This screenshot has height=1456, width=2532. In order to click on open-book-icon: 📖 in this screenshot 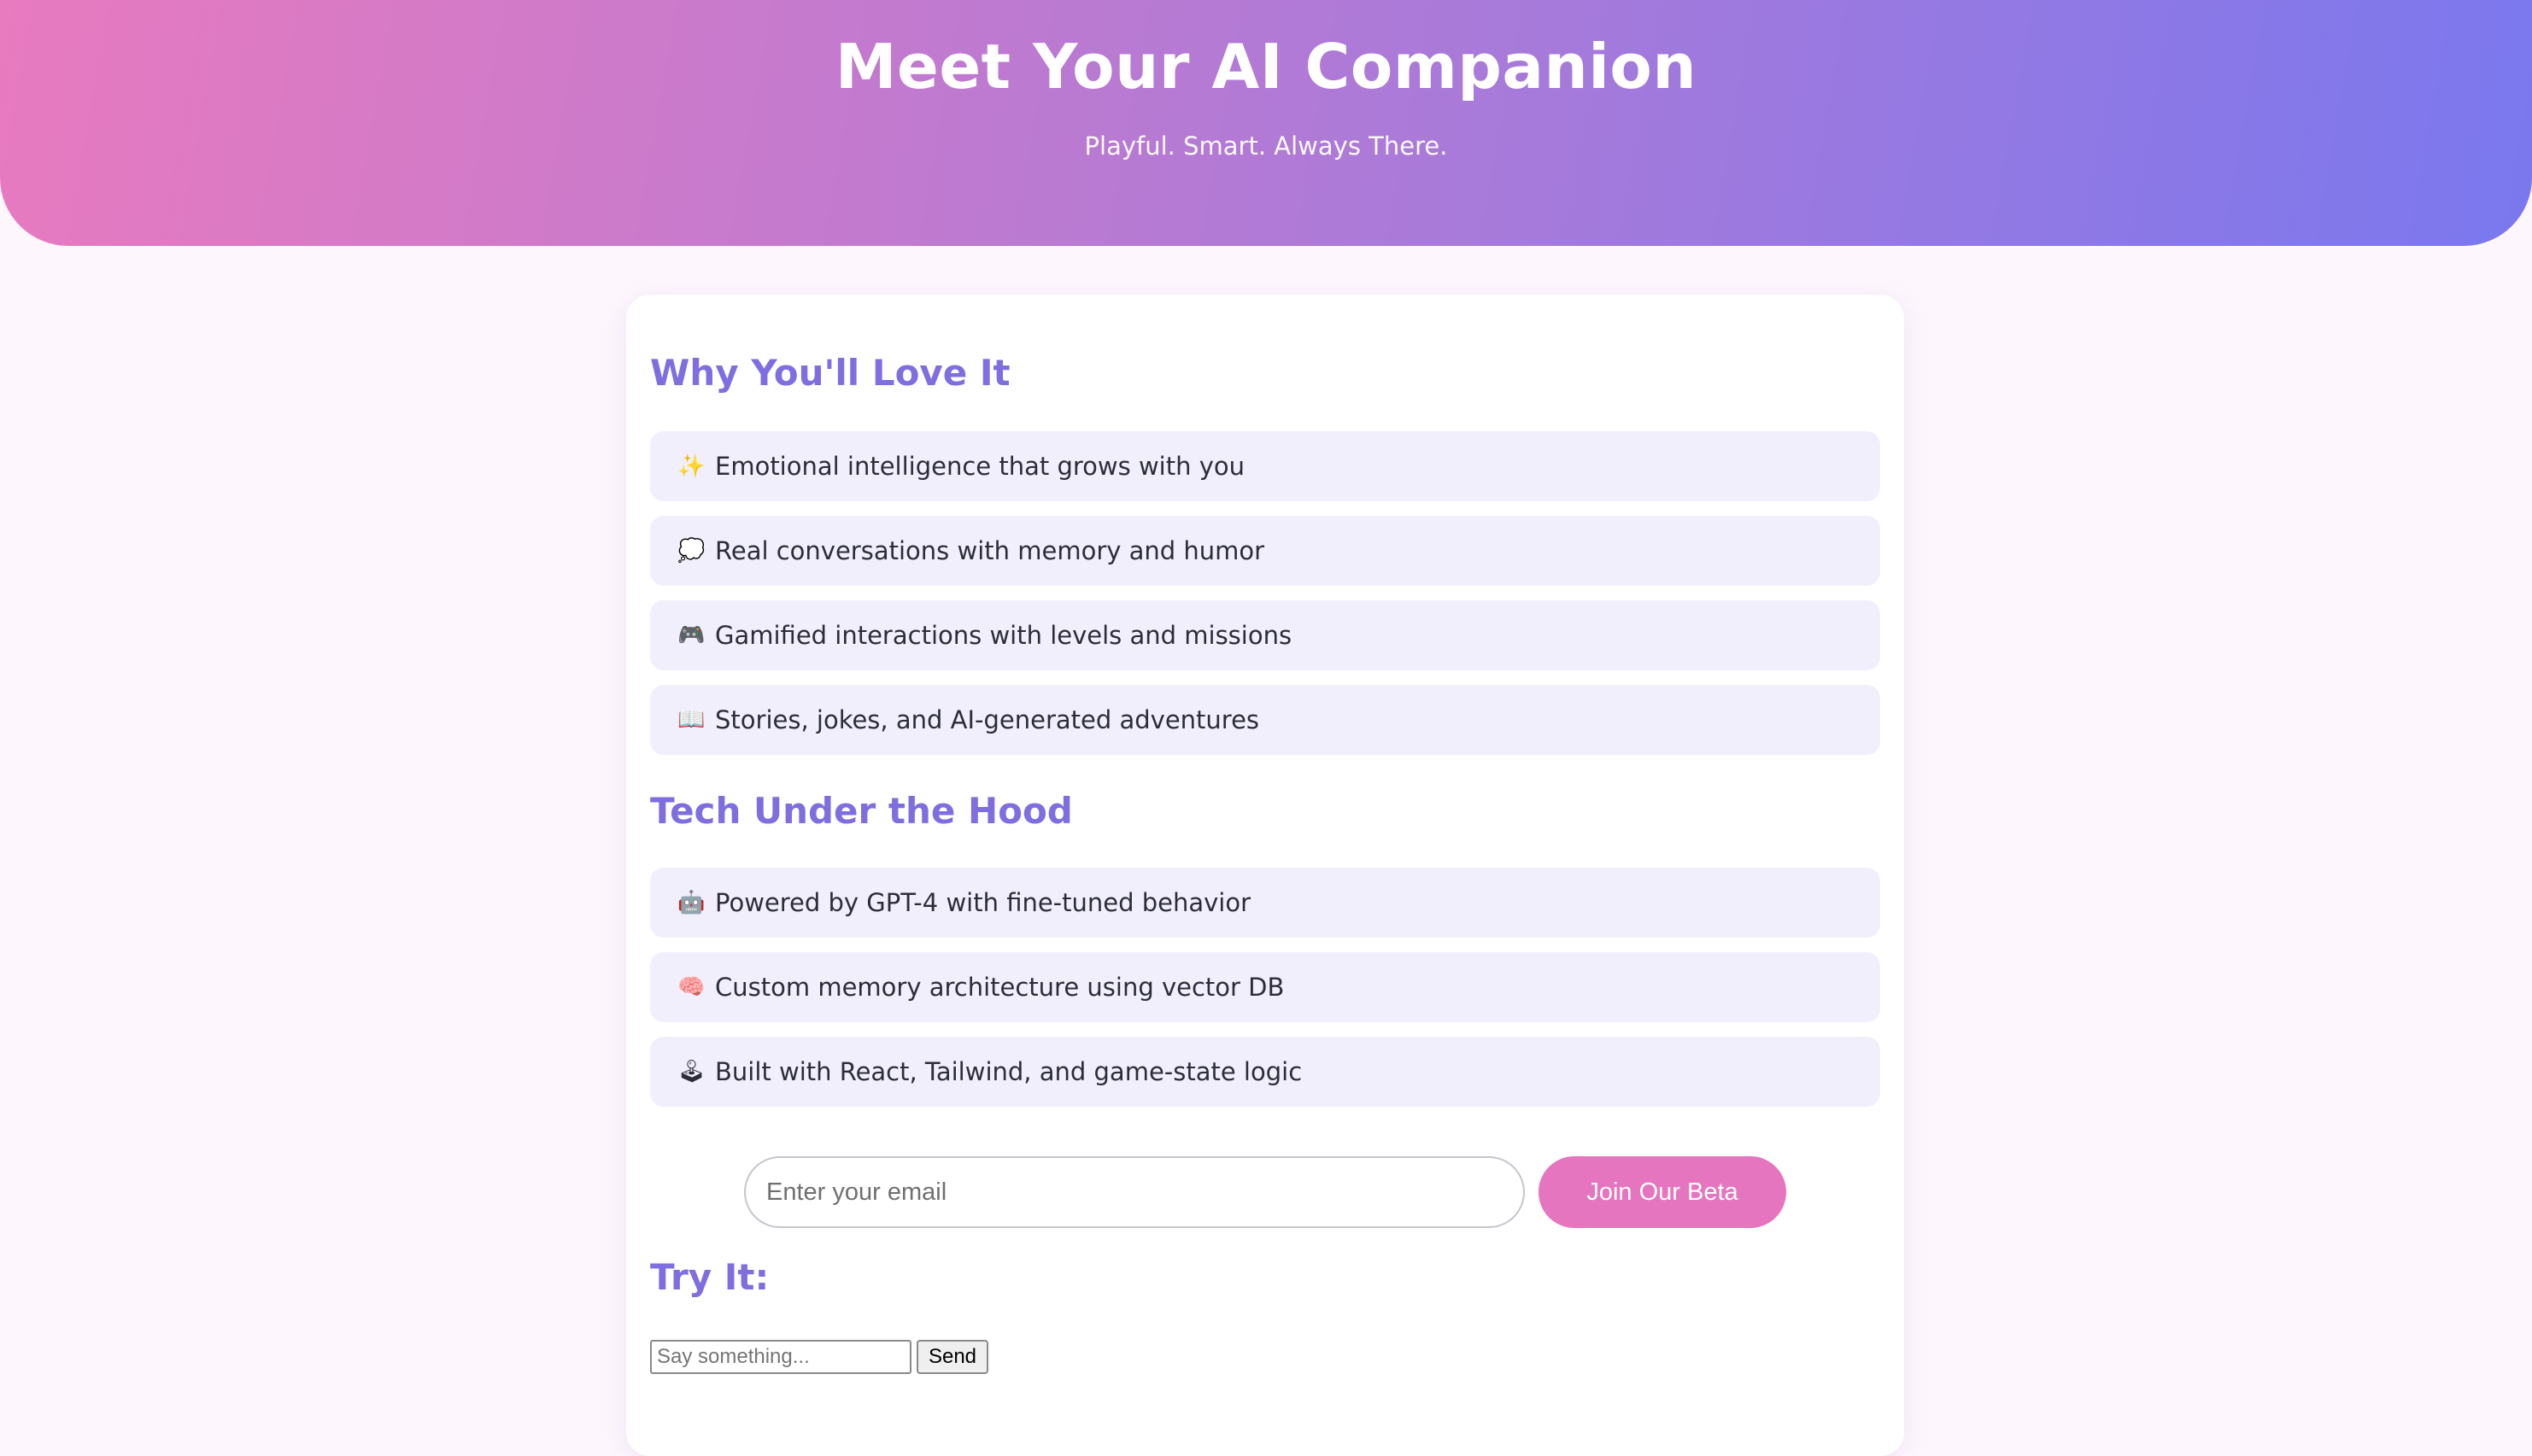, I will do `click(691, 720)`.